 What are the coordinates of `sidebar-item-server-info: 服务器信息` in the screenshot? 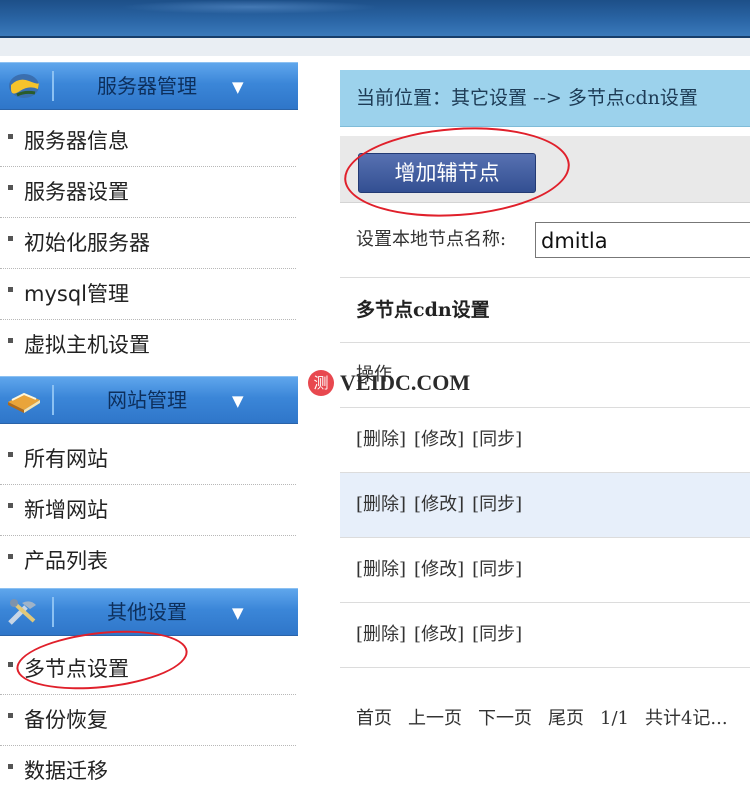 It's located at (148, 141).